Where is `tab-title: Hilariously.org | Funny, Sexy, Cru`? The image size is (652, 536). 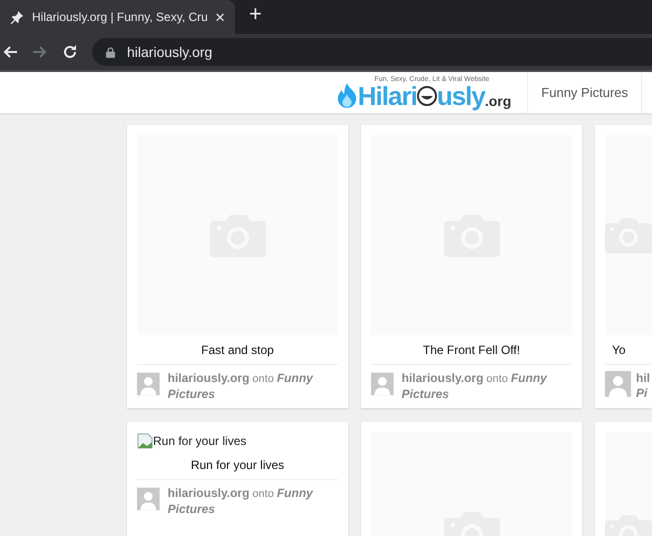 tab-title: Hilariously.org | Funny, Sexy, Cru is located at coordinates (120, 17).